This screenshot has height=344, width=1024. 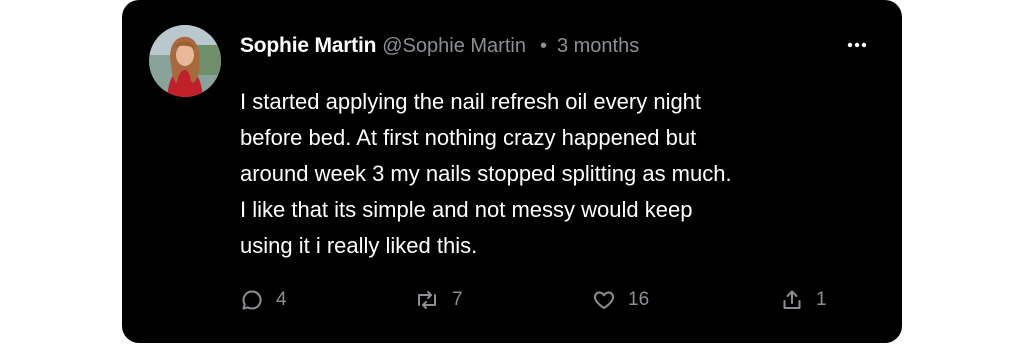 What do you see at coordinates (308, 46) in the screenshot?
I see `author-name: Sophie Martin` at bounding box center [308, 46].